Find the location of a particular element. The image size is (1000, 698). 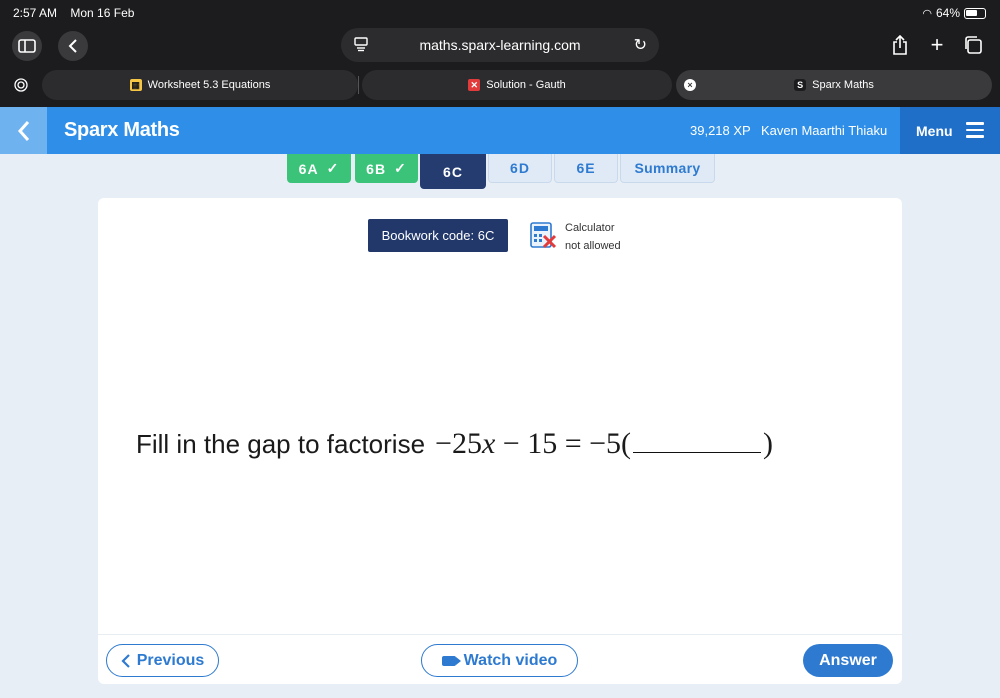

task-tab-6b: 6B ✓ is located at coordinates (386, 168).